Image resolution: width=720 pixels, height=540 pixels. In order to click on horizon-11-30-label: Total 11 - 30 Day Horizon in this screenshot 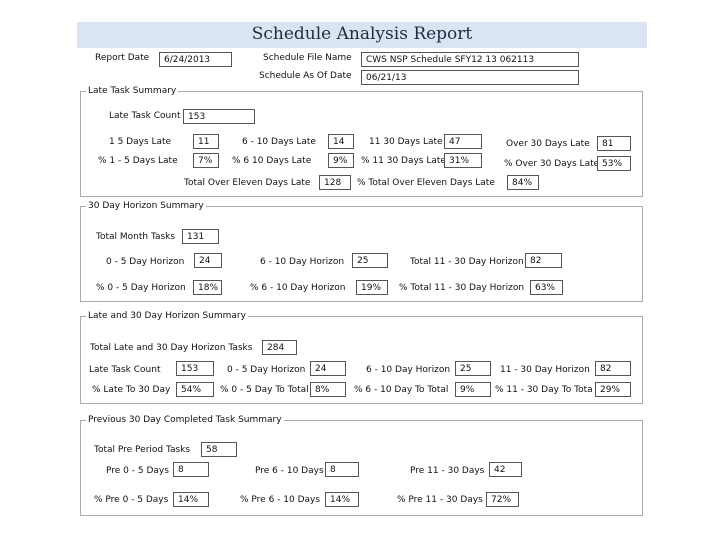, I will do `click(467, 262)`.